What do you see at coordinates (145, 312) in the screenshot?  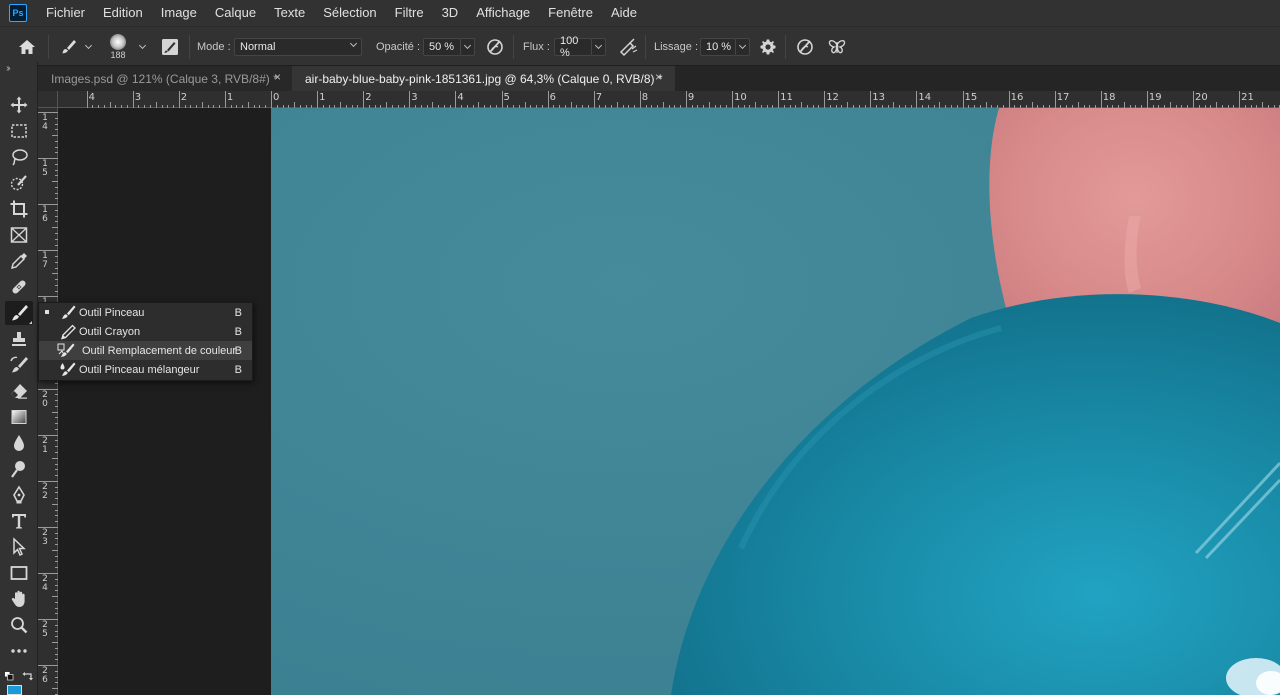 I see `flyout-item-brush: Outil Pinceau B` at bounding box center [145, 312].